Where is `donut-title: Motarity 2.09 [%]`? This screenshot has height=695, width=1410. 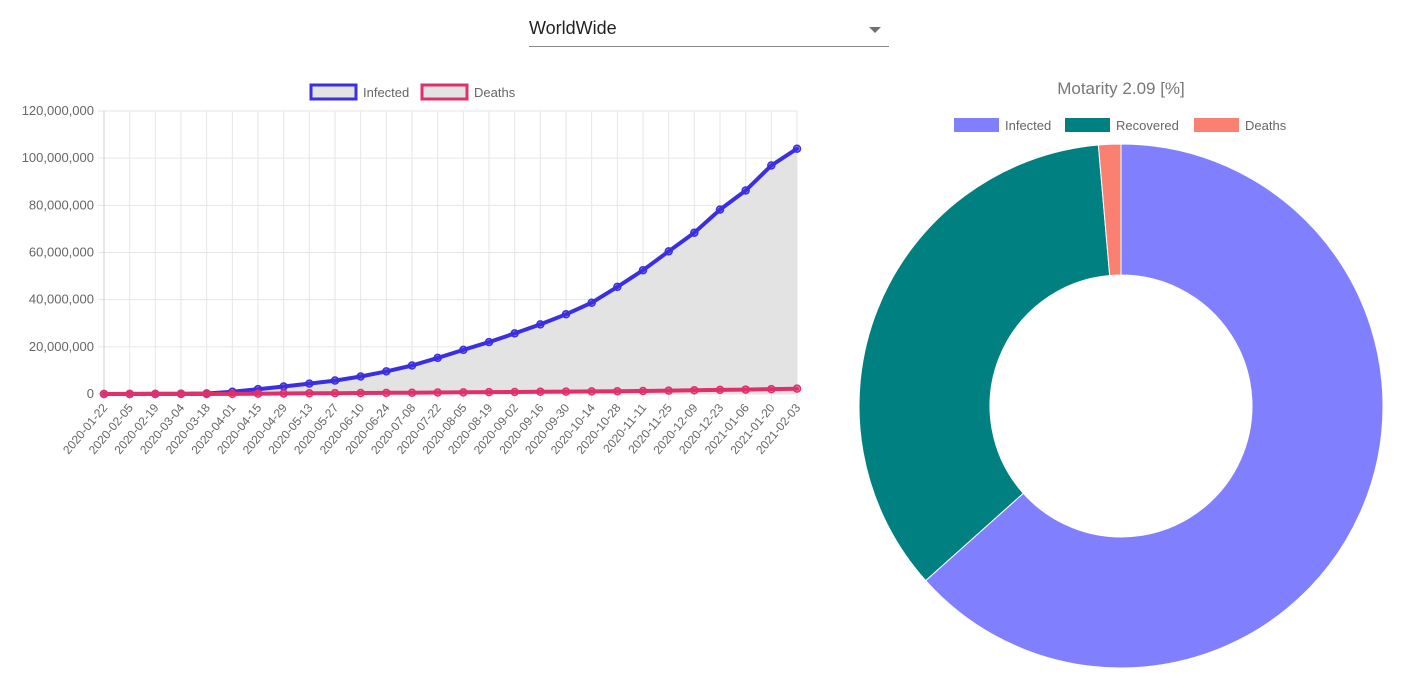
donut-title: Motarity 2.09 [%] is located at coordinates (1121, 88).